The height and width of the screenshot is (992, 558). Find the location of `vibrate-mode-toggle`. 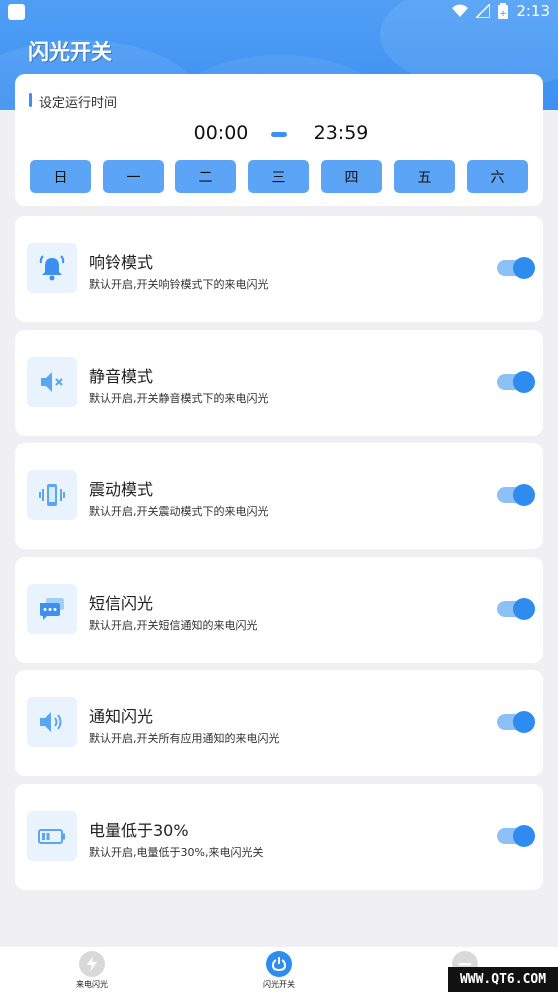

vibrate-mode-toggle is located at coordinates (516, 495).